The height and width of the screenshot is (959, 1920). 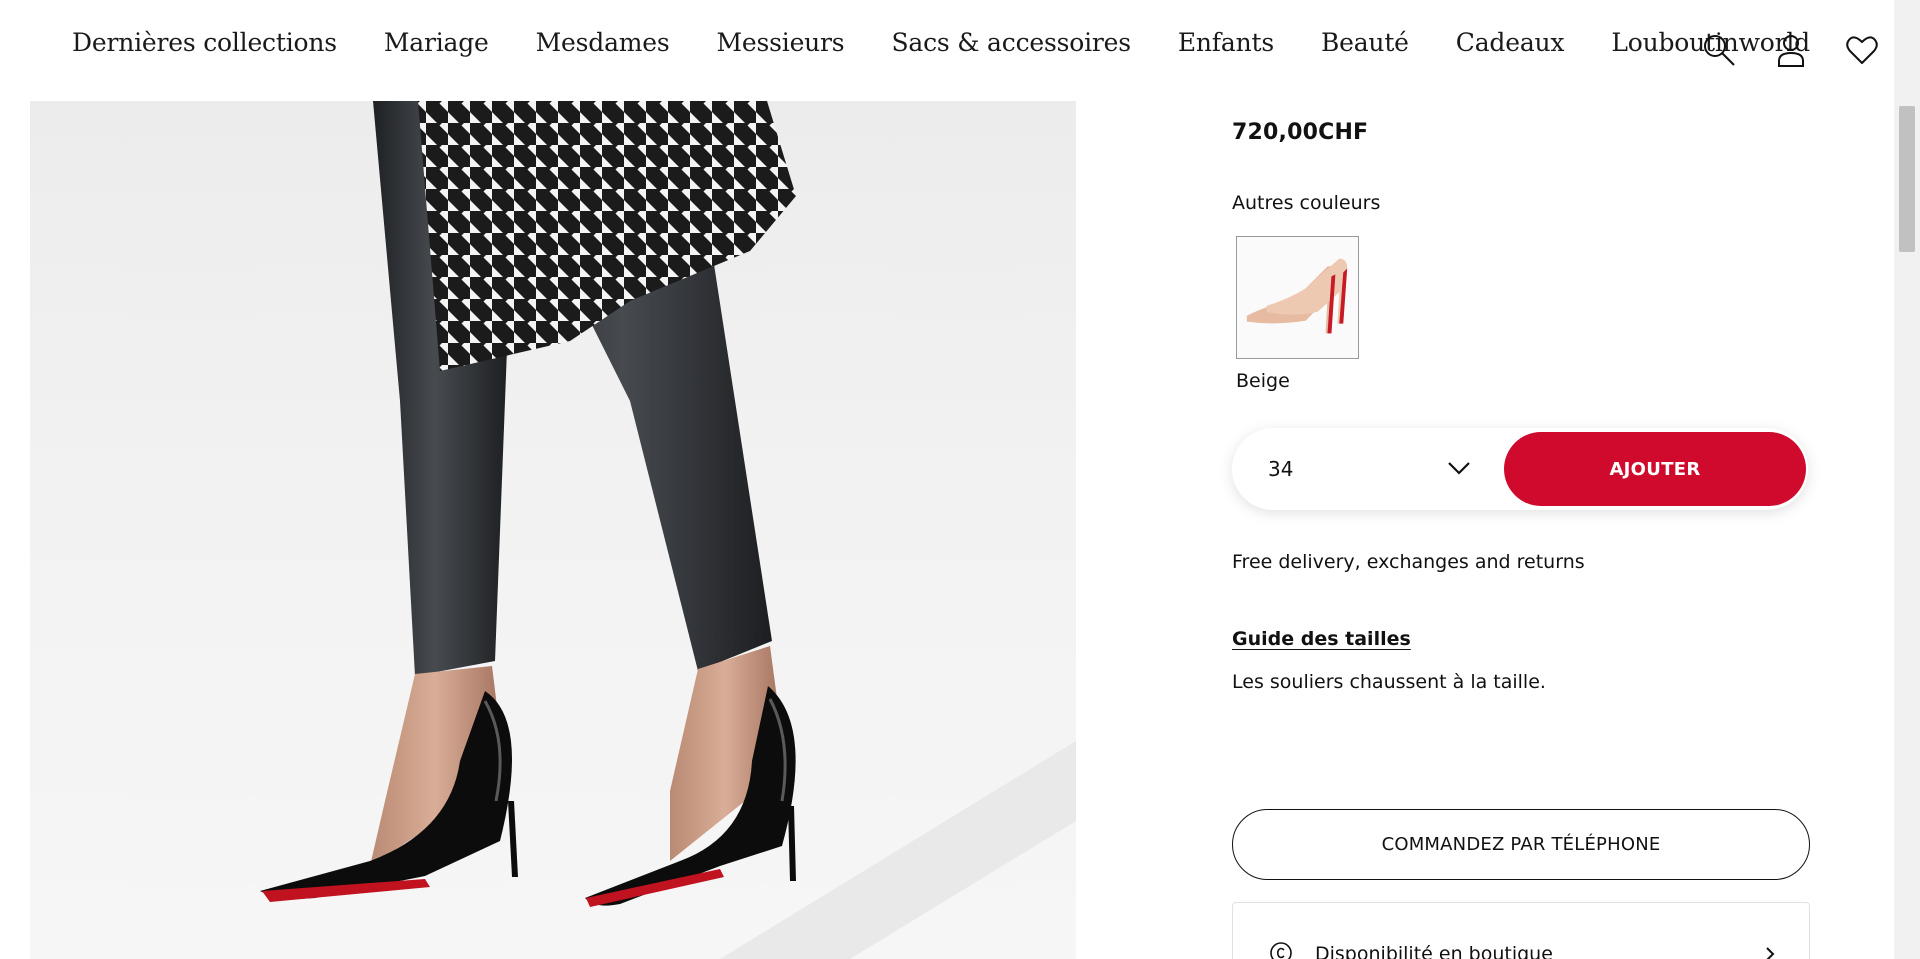 What do you see at coordinates (1510, 42) in the screenshot?
I see `nav-item-cadeaux: Cadeaux` at bounding box center [1510, 42].